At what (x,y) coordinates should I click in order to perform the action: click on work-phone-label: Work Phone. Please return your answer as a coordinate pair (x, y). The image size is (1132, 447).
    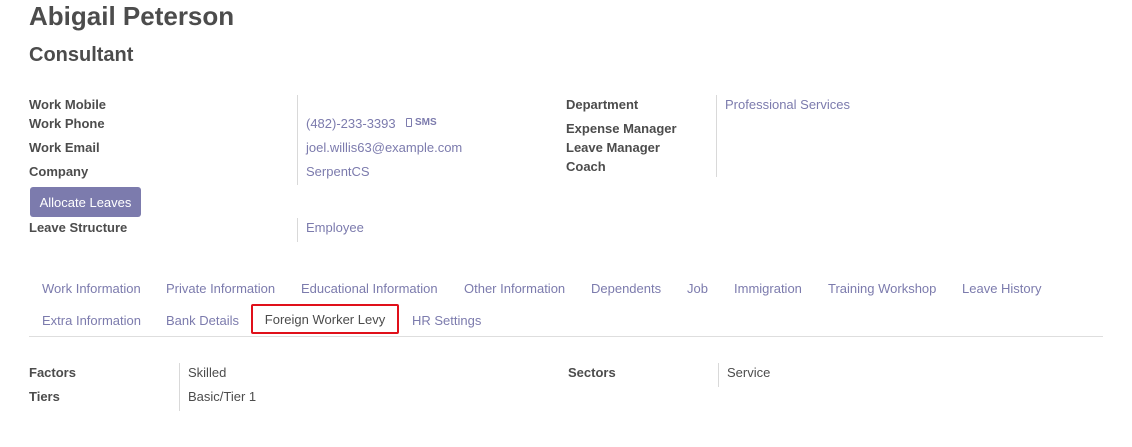
    Looking at the image, I should click on (67, 123).